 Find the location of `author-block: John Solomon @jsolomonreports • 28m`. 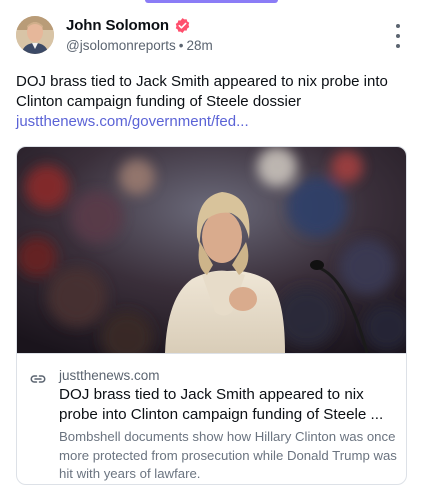

author-block: John Solomon @jsolomonreports • 28m is located at coordinates (139, 35).